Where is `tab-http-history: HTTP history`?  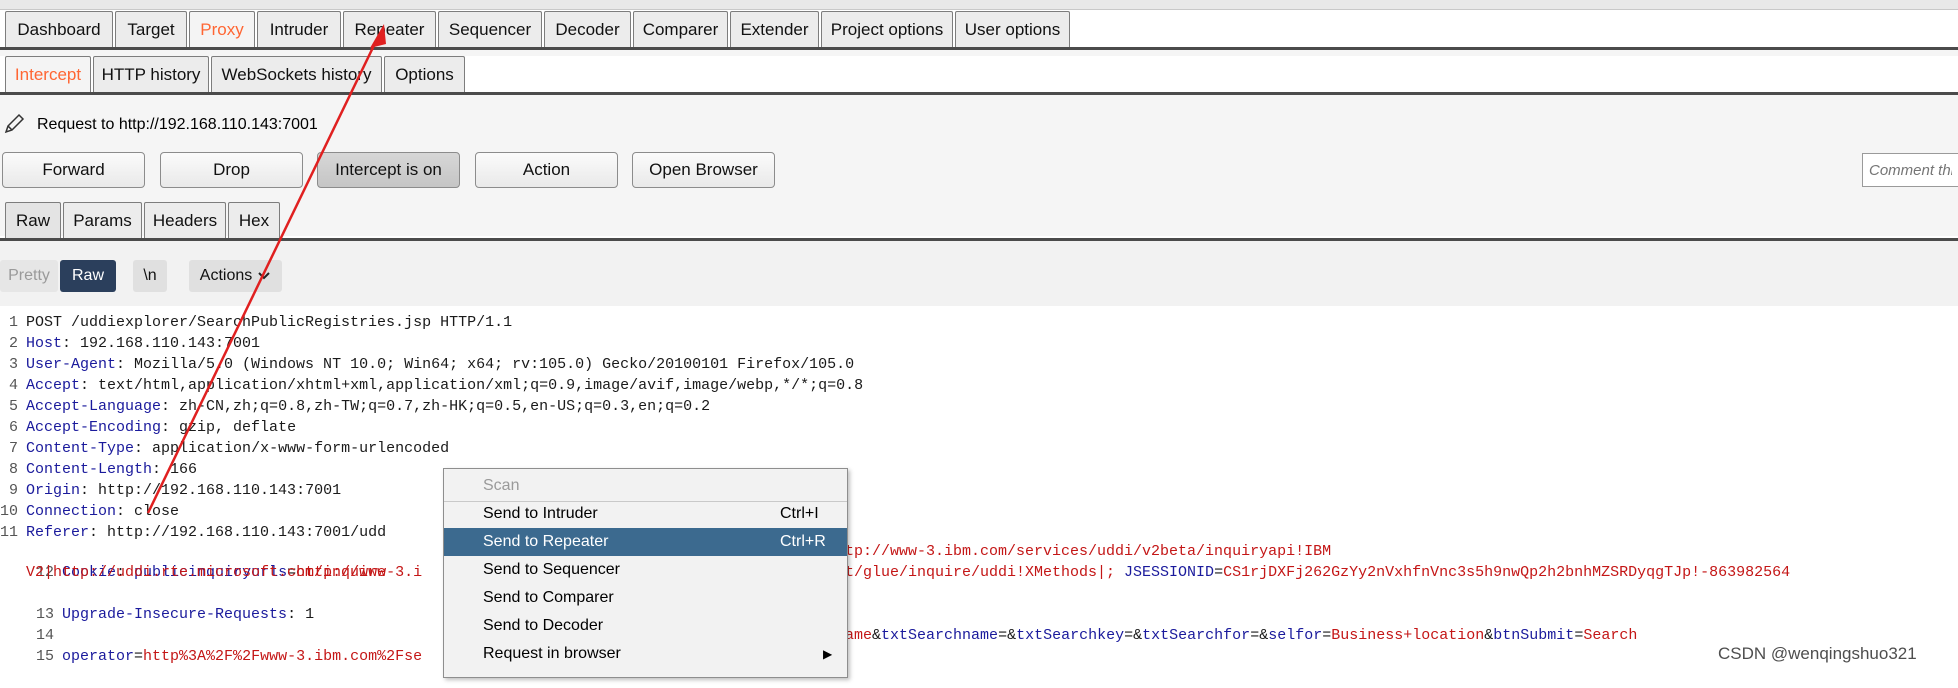
tab-http-history: HTTP history is located at coordinates (151, 74).